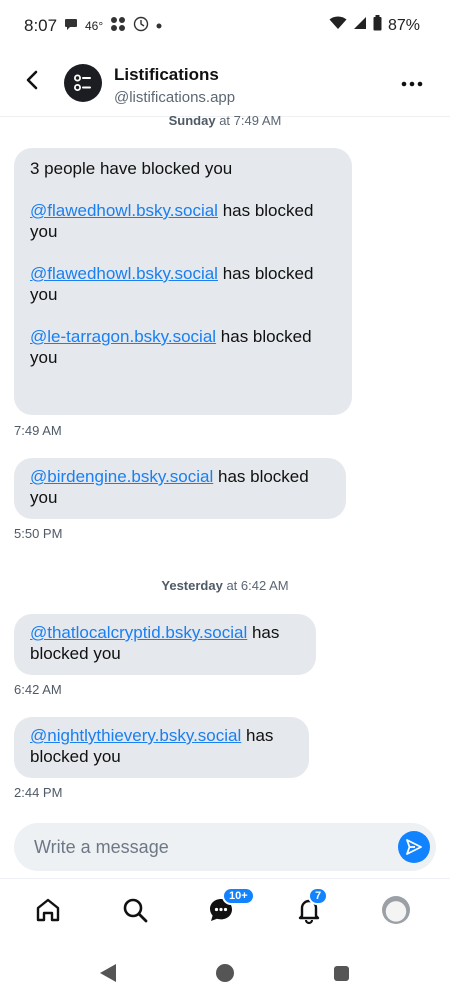  I want to click on system-navigation-bar, so click(225, 973).